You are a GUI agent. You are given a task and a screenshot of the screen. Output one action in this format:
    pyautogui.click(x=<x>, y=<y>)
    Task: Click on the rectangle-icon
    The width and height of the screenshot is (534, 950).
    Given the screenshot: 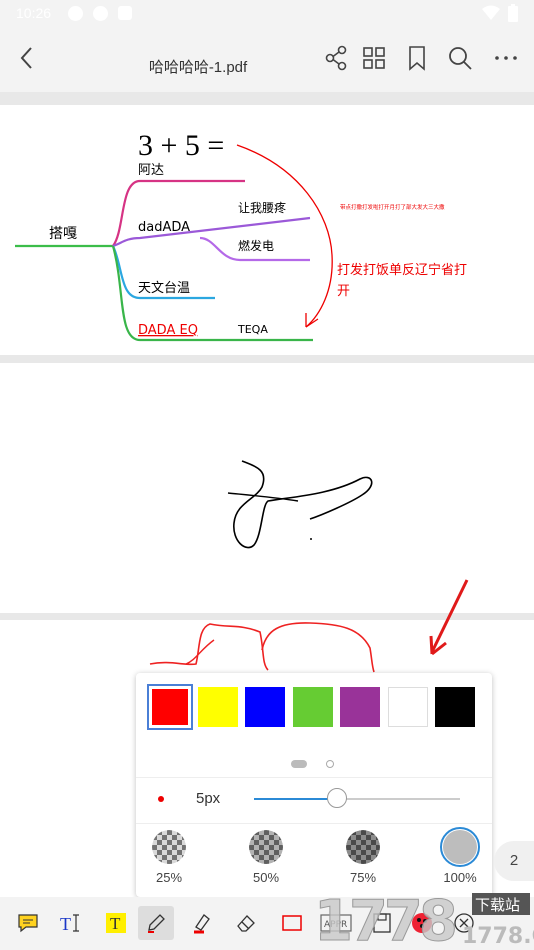 What is the action you would take?
    pyautogui.click(x=292, y=923)
    